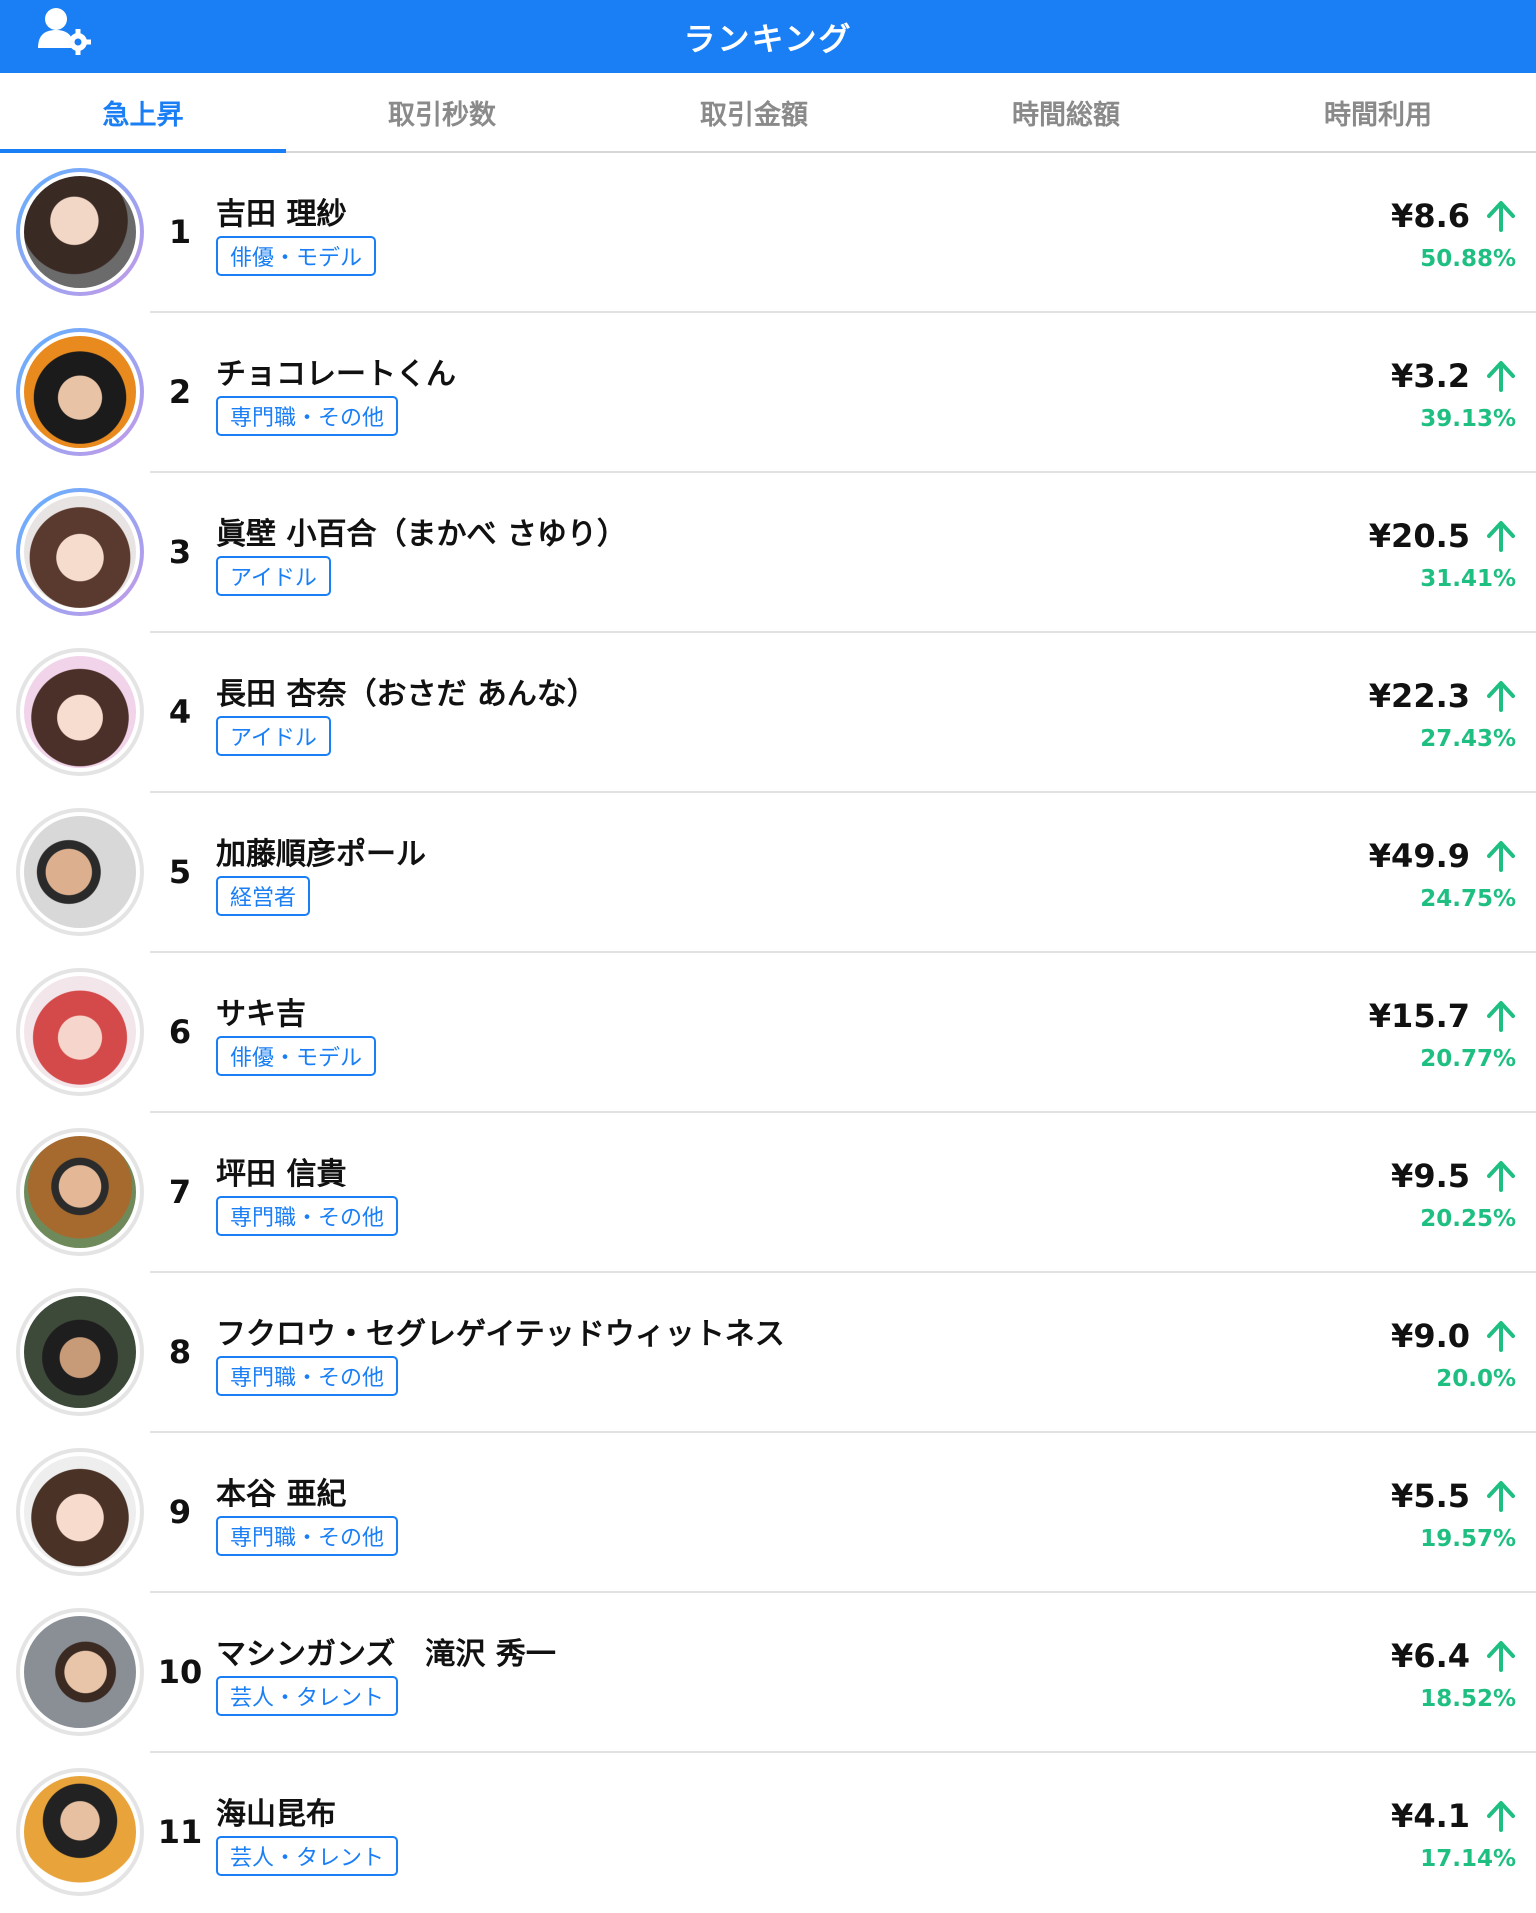 The height and width of the screenshot is (1913, 1536). What do you see at coordinates (768, 1353) in the screenshot?
I see `ranking-row: 8 フクロウ・セグレゲイテッドウィットネス 専門職・その他 ¥9.0 20.0%` at bounding box center [768, 1353].